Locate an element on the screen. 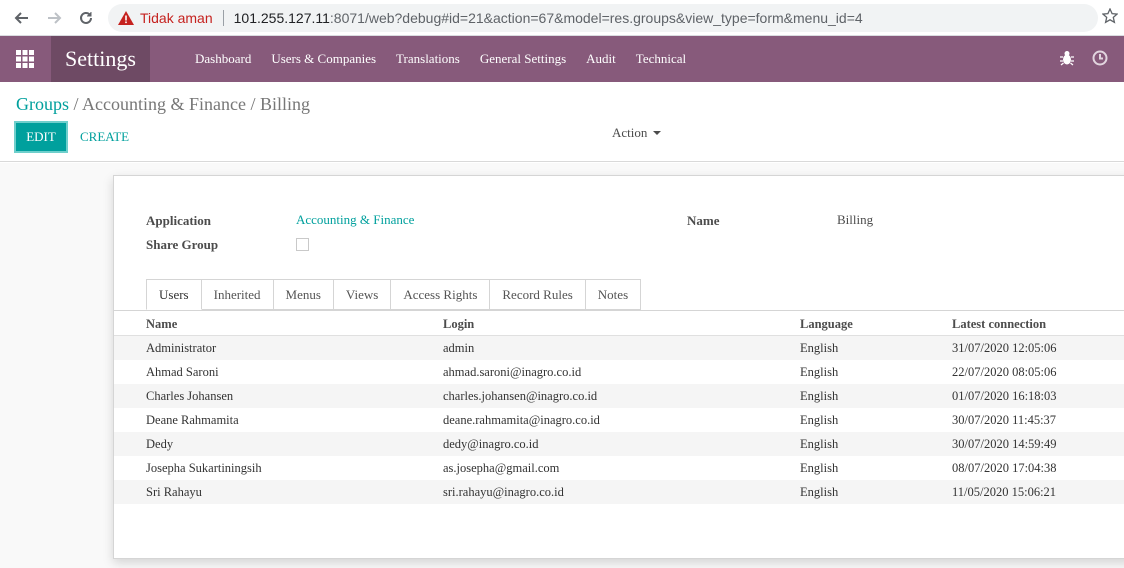 Image resolution: width=1124 pixels, height=568 pixels. tab-divider is located at coordinates (619, 310).